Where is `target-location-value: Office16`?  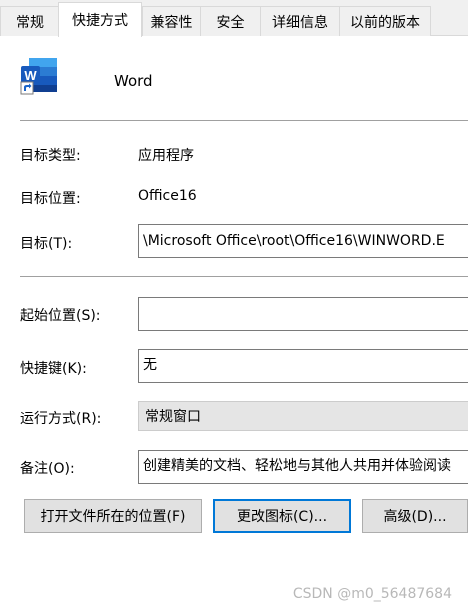 target-location-value: Office16 is located at coordinates (167, 196).